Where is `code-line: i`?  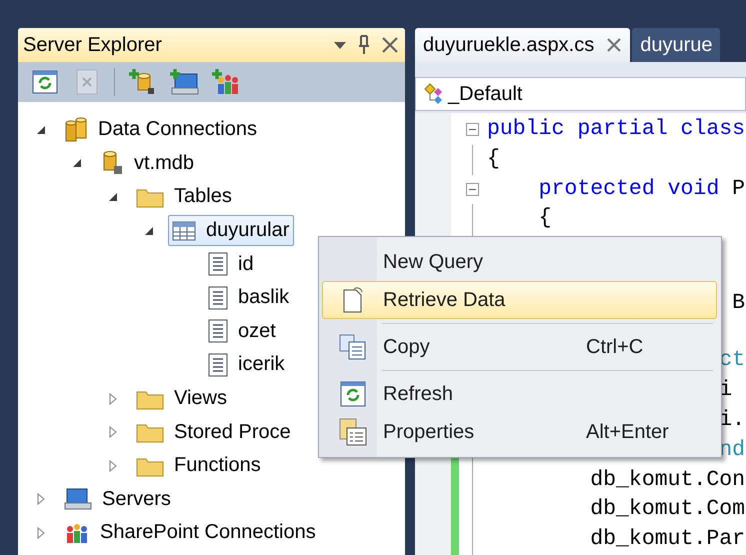
code-line: i is located at coordinates (725, 390).